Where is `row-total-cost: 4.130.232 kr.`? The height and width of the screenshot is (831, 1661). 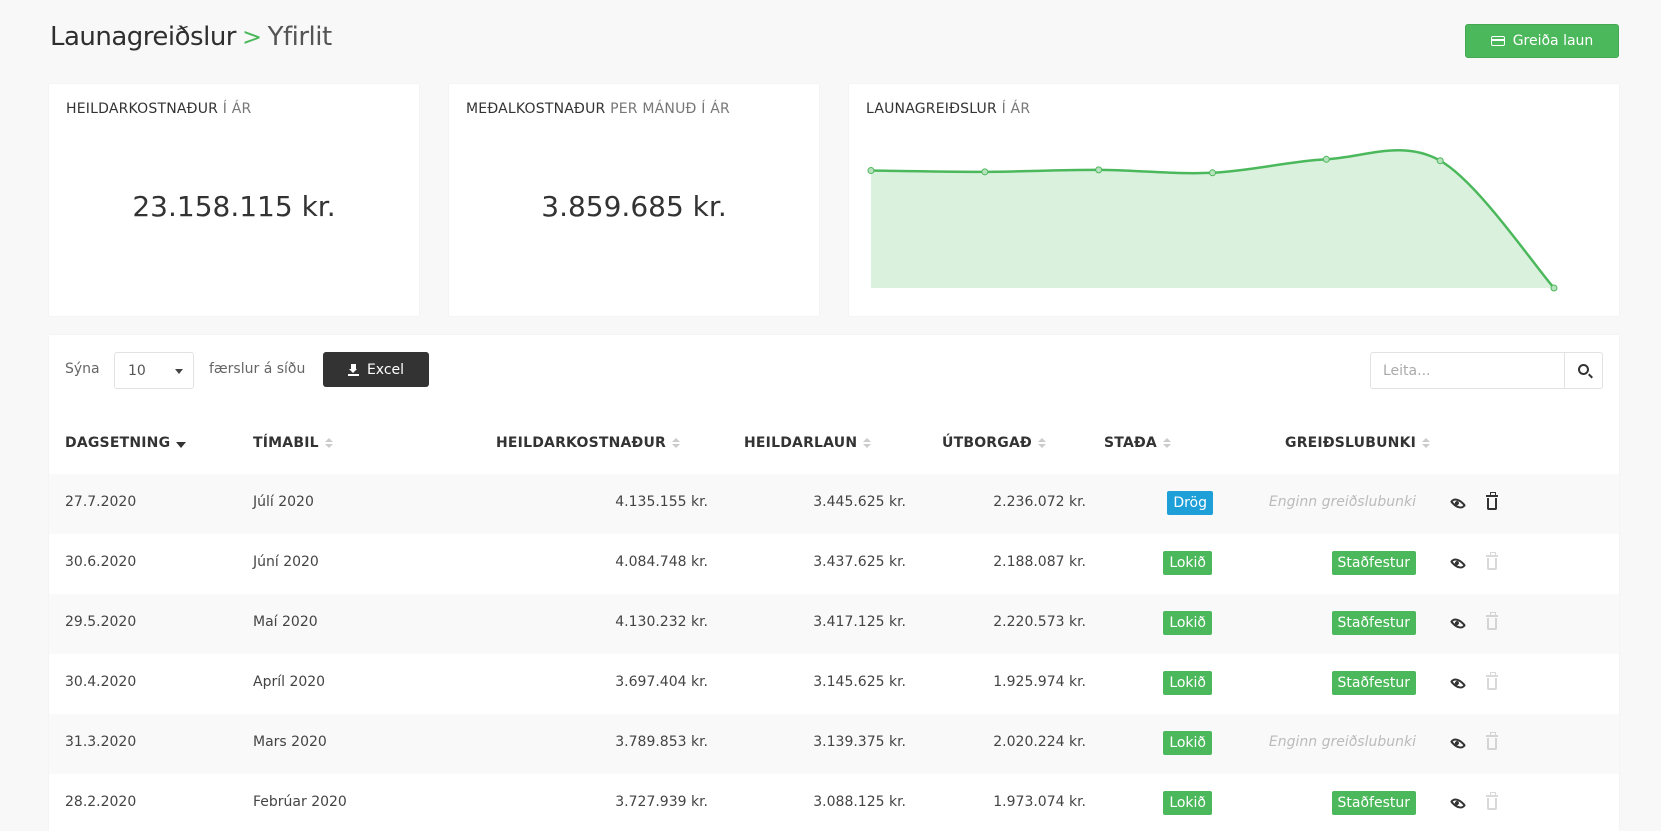 row-total-cost: 4.130.232 kr. is located at coordinates (661, 622).